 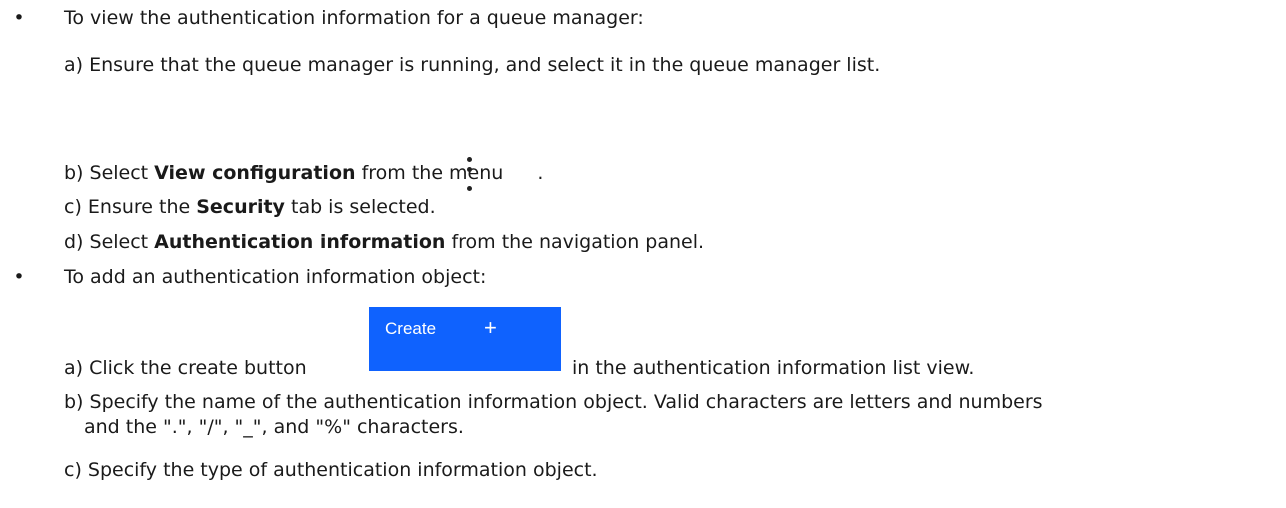 I want to click on step-text-prefix: d) Select, so click(x=109, y=242).